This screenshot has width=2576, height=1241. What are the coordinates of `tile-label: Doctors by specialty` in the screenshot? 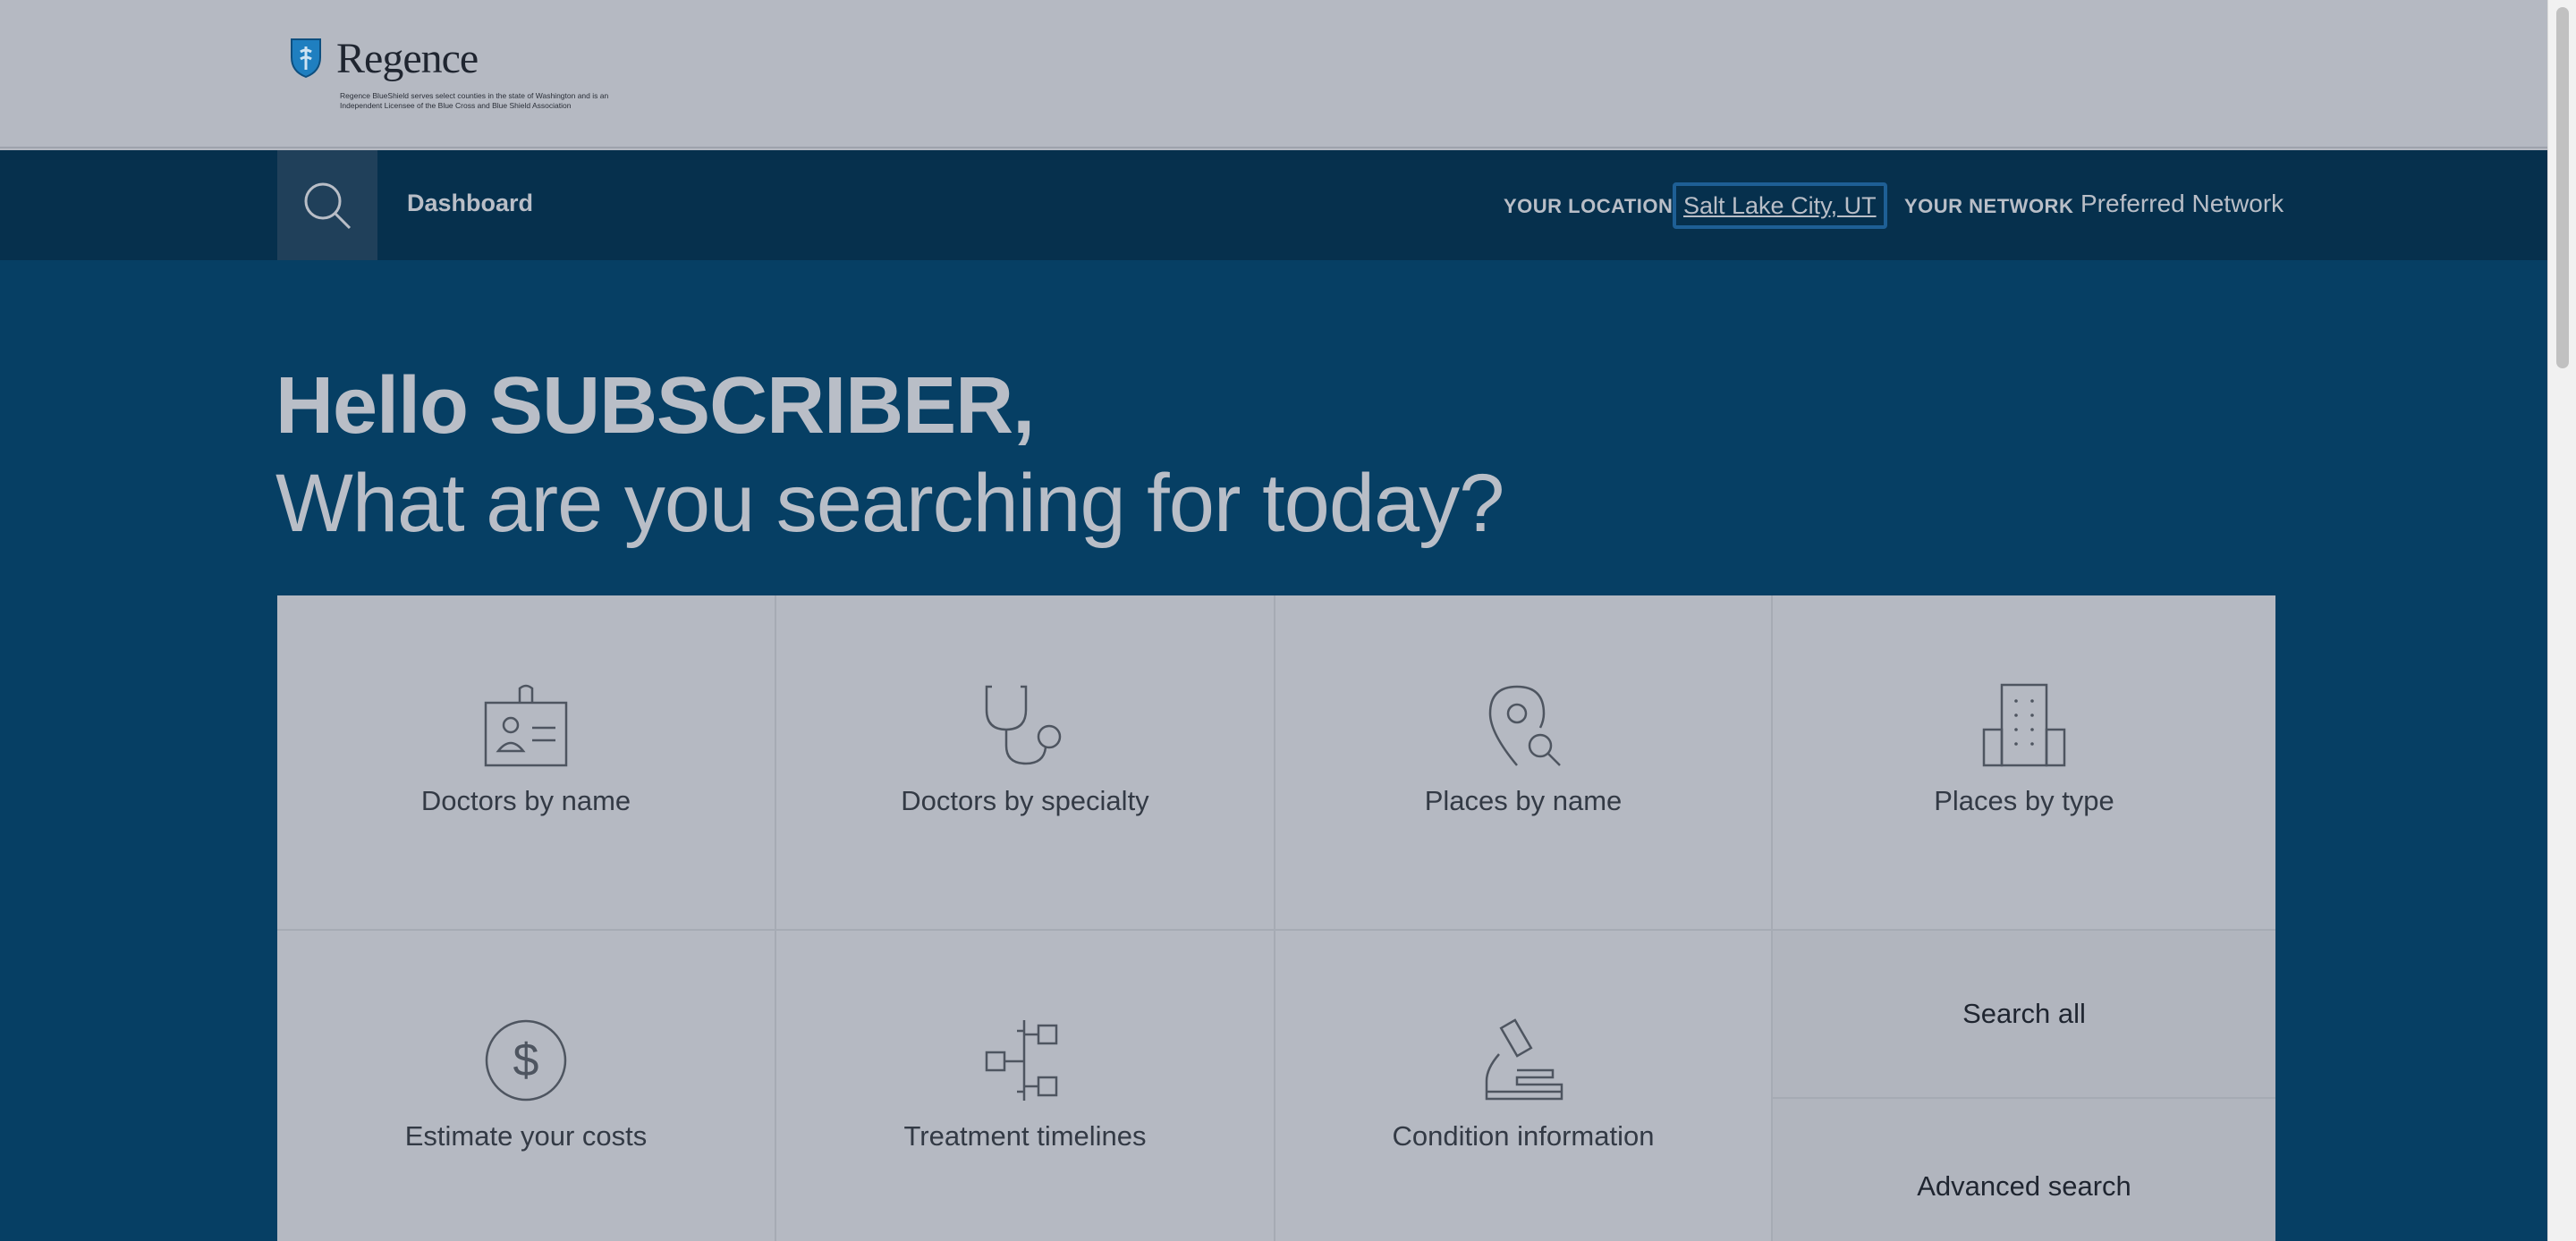 It's located at (1025, 800).